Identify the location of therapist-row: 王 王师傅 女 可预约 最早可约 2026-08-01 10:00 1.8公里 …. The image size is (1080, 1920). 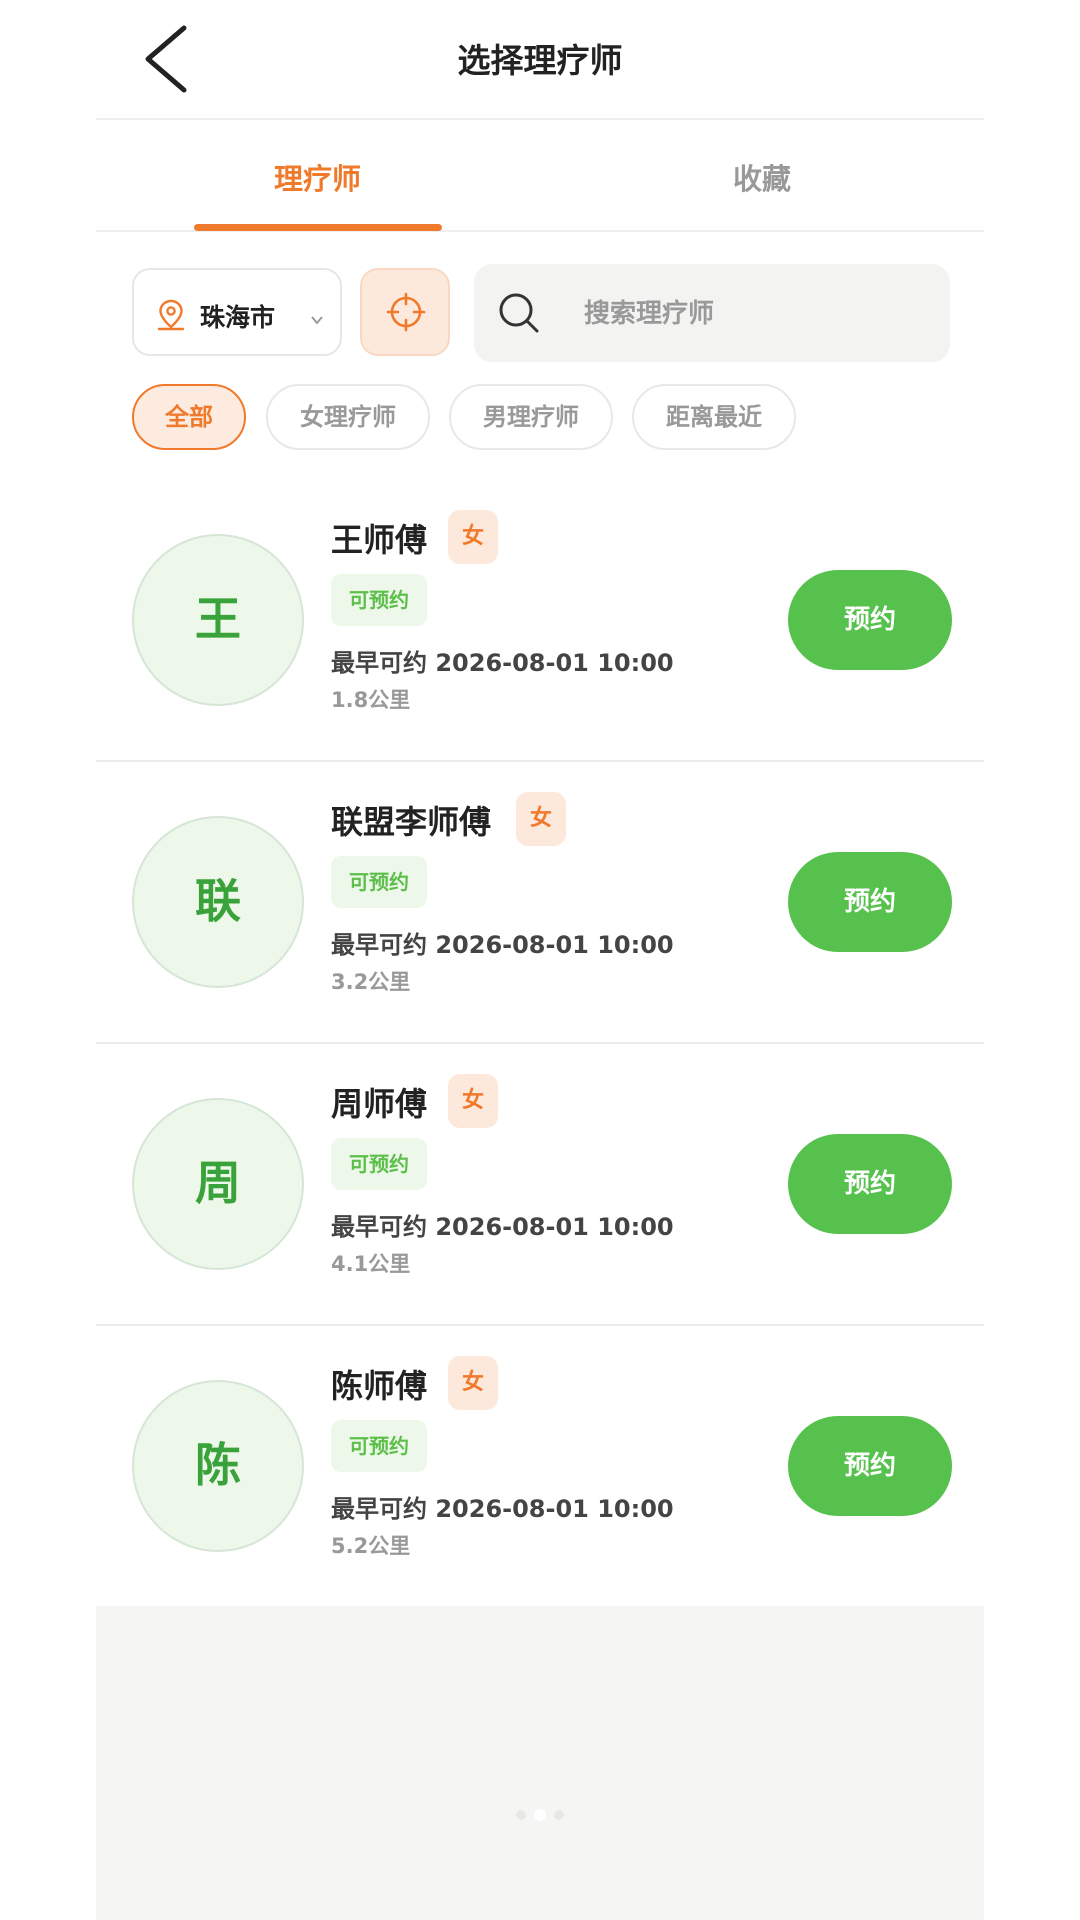
(540, 621).